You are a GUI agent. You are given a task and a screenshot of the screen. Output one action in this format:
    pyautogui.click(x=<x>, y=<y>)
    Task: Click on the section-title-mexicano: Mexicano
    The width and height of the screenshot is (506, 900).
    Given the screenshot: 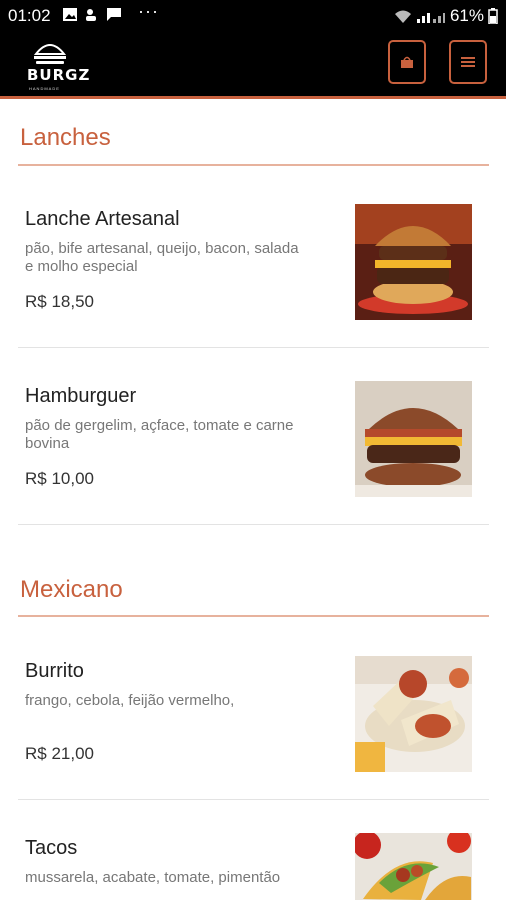 What is the action you would take?
    pyautogui.click(x=71, y=589)
    